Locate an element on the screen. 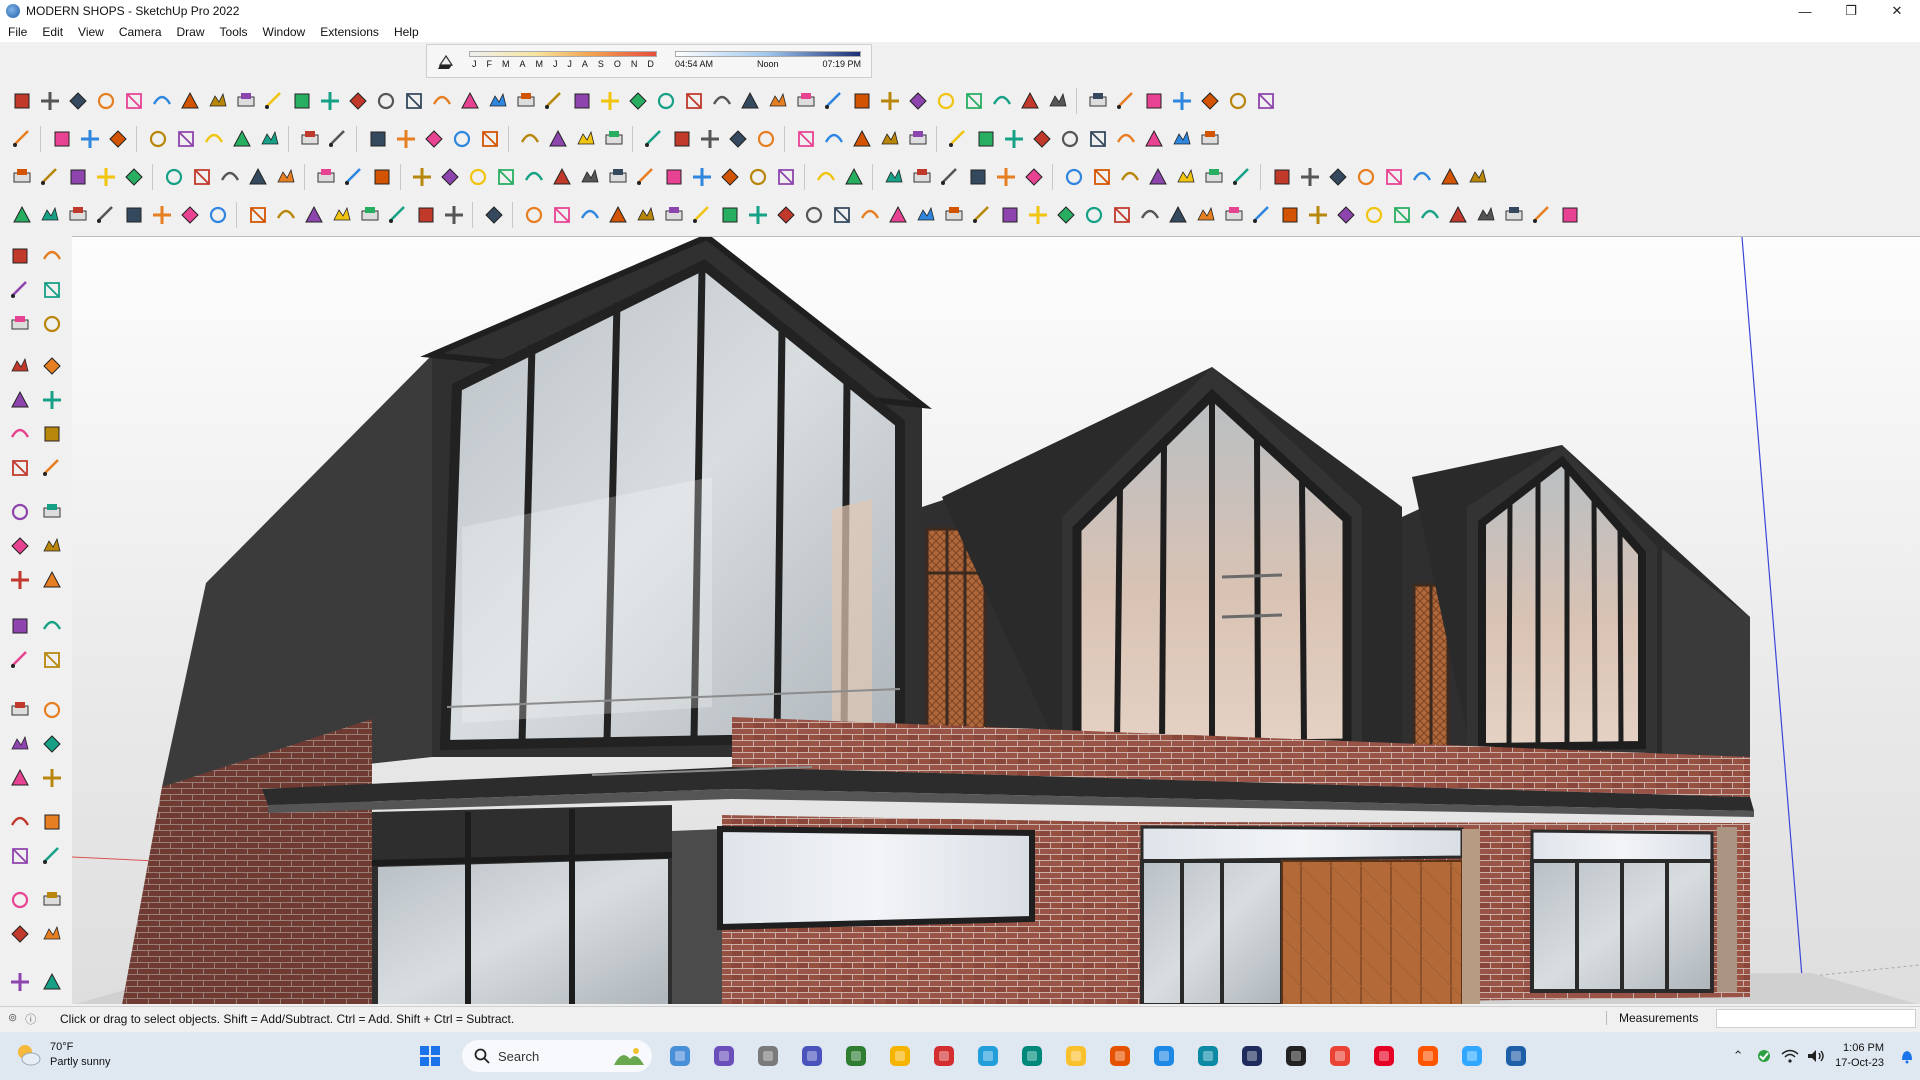 The image size is (1920, 1080). time-slider-track is located at coordinates (768, 54).